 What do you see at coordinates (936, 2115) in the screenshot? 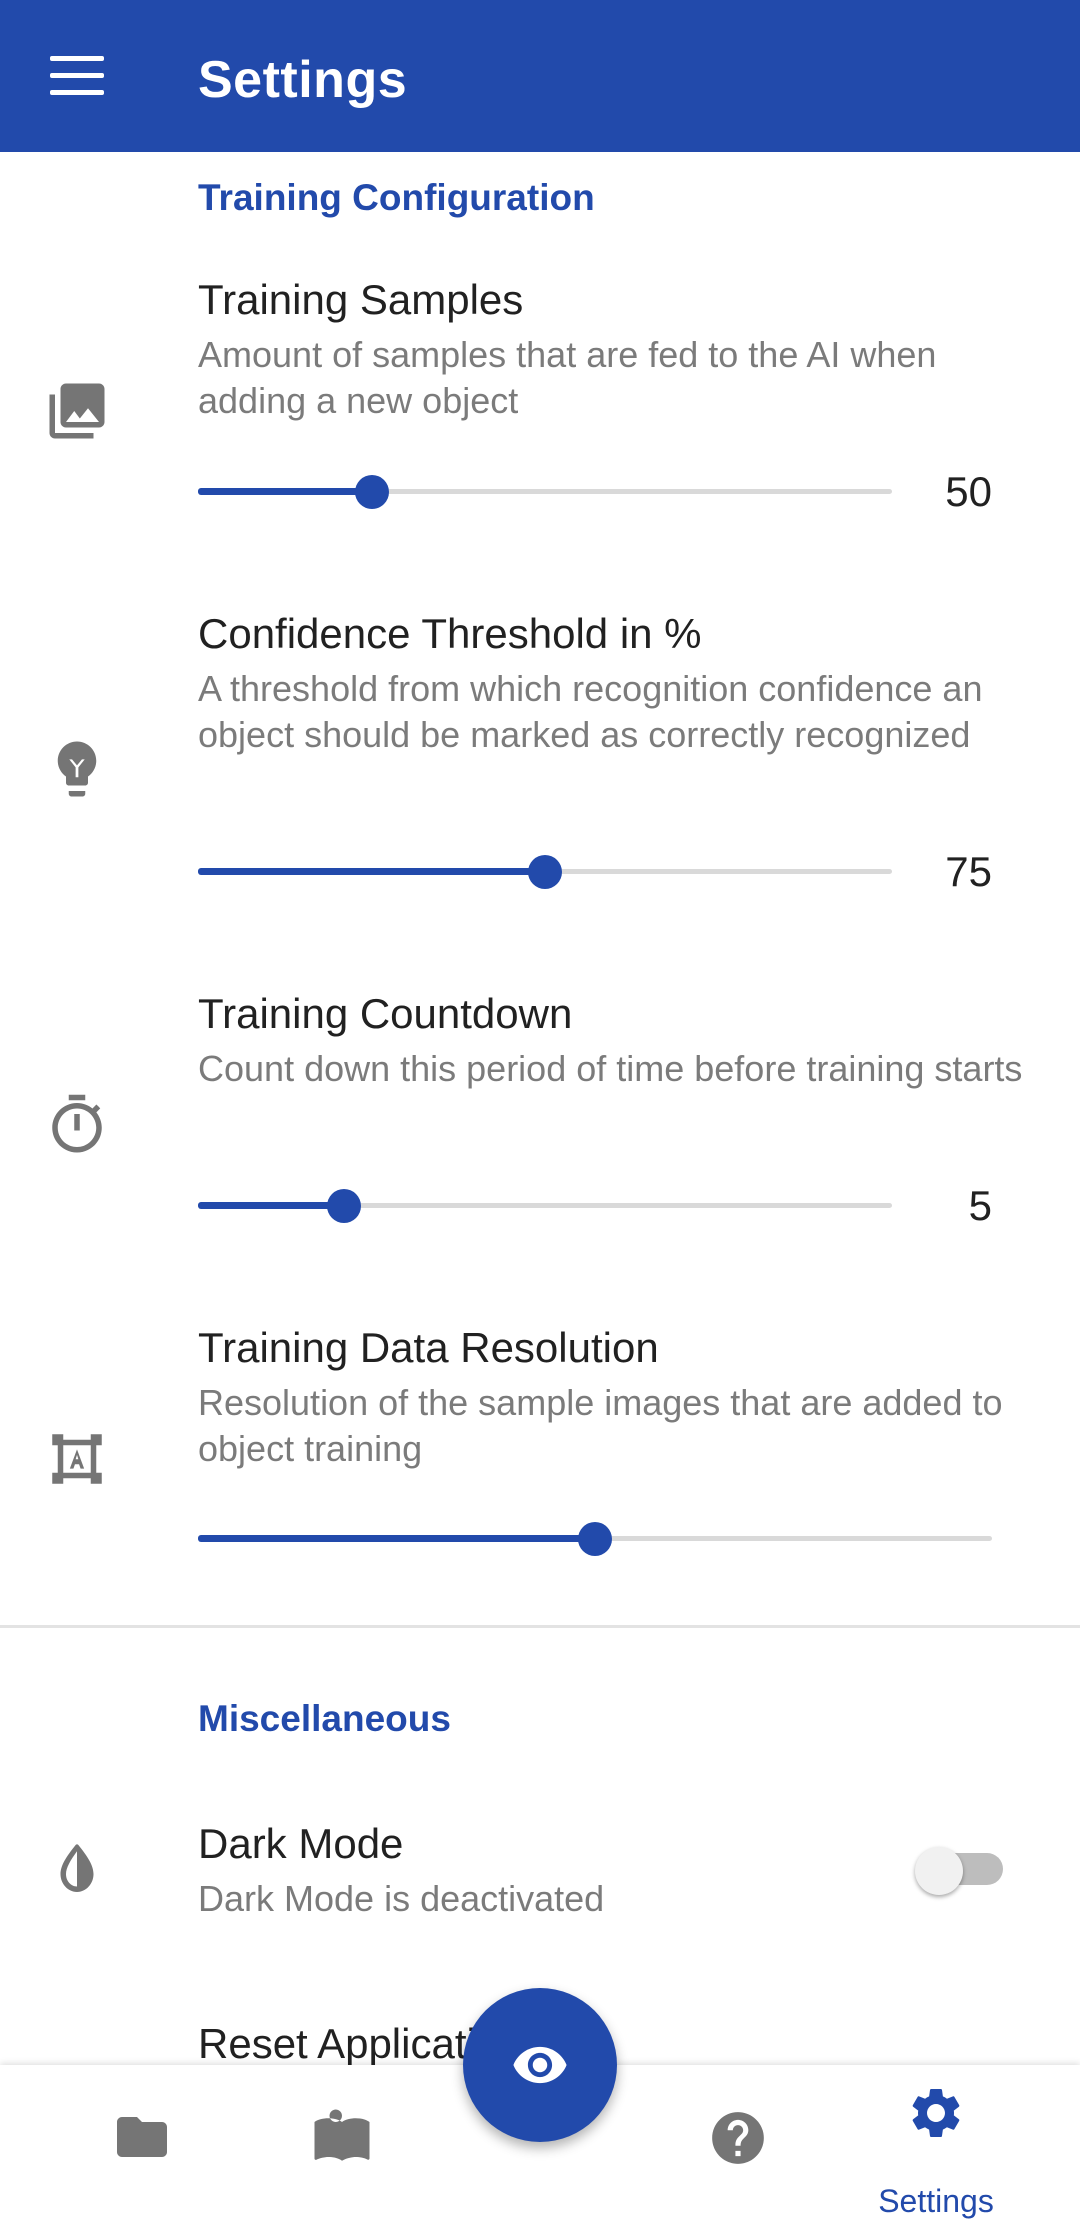
I see `gear-icon` at bounding box center [936, 2115].